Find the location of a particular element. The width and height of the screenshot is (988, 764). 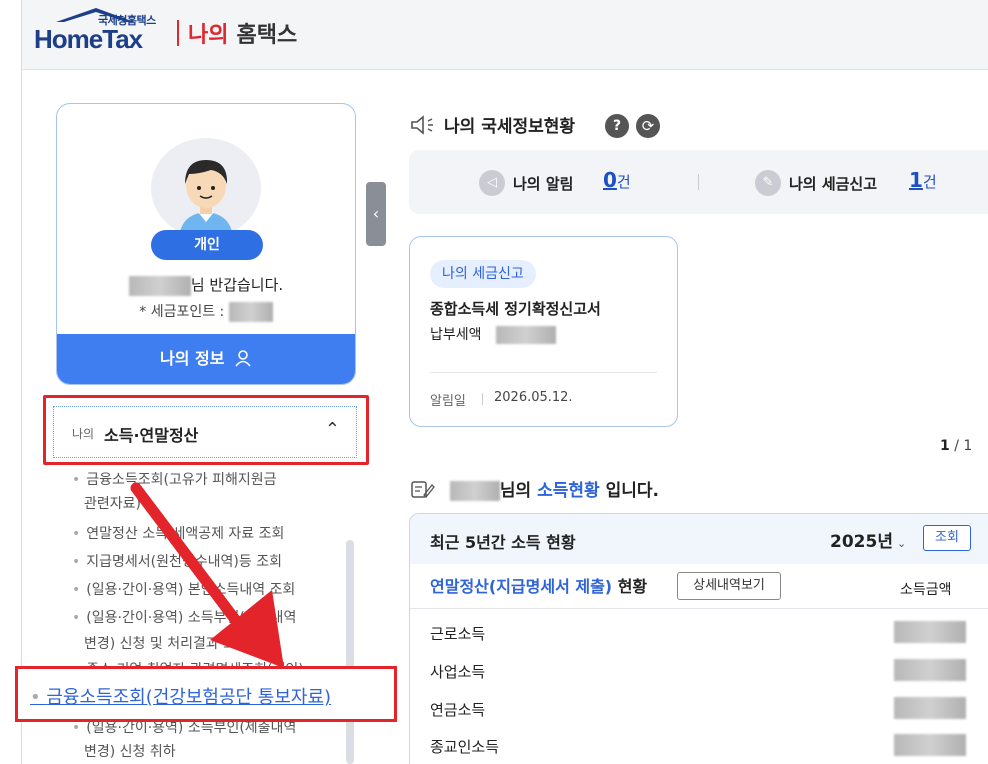

user-icon is located at coordinates (243, 358).